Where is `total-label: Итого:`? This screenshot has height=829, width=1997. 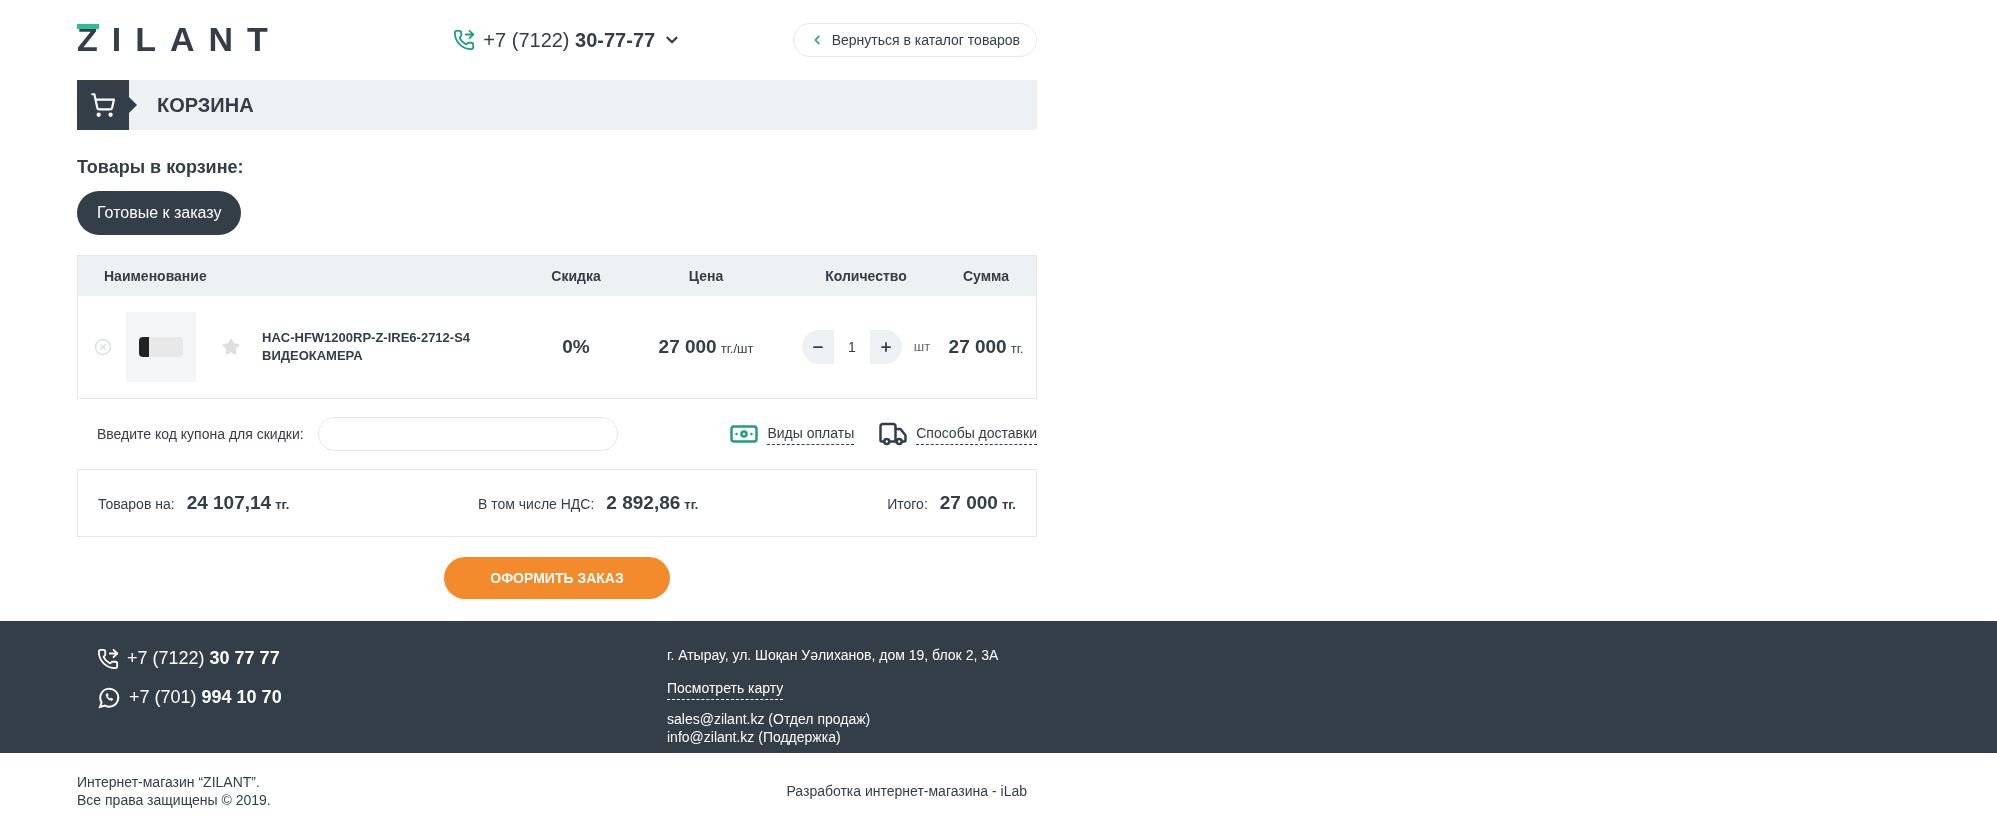
total-label: Итого: is located at coordinates (907, 504).